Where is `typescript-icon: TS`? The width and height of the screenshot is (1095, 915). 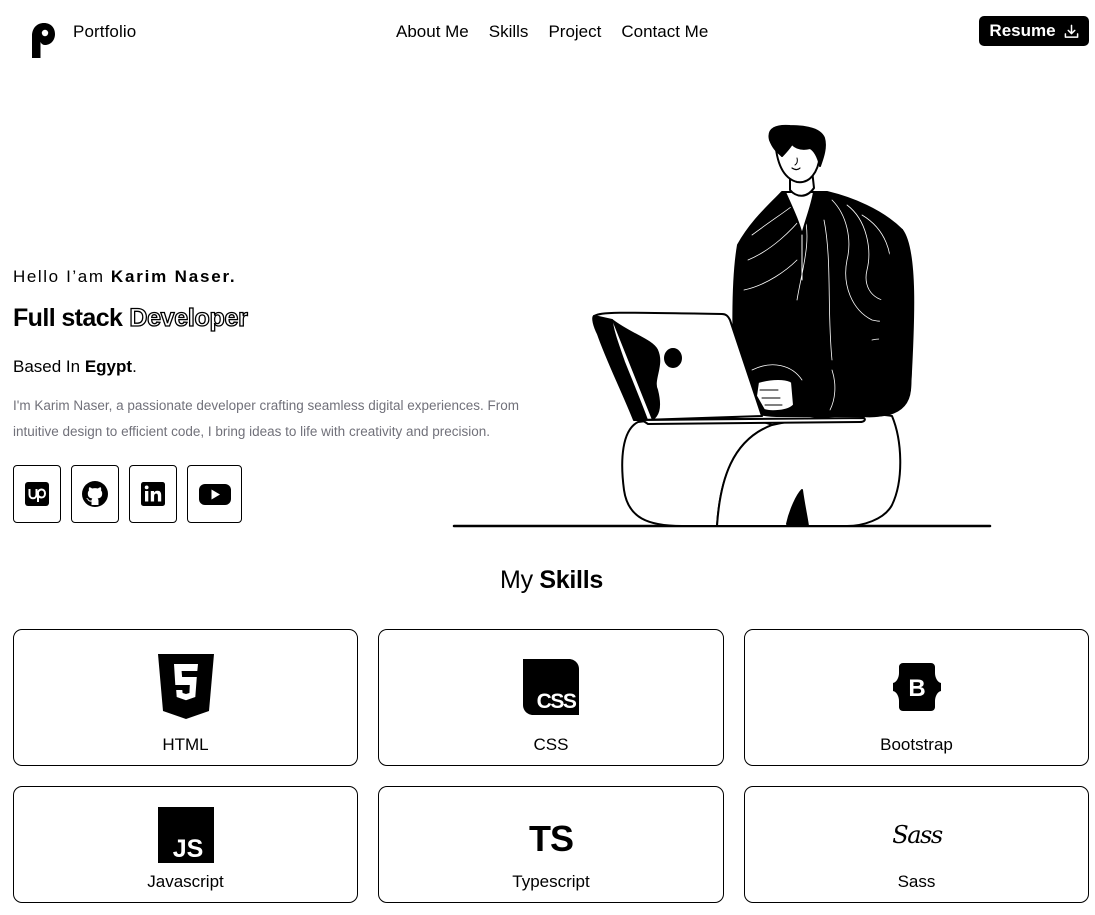 typescript-icon: TS is located at coordinates (551, 835).